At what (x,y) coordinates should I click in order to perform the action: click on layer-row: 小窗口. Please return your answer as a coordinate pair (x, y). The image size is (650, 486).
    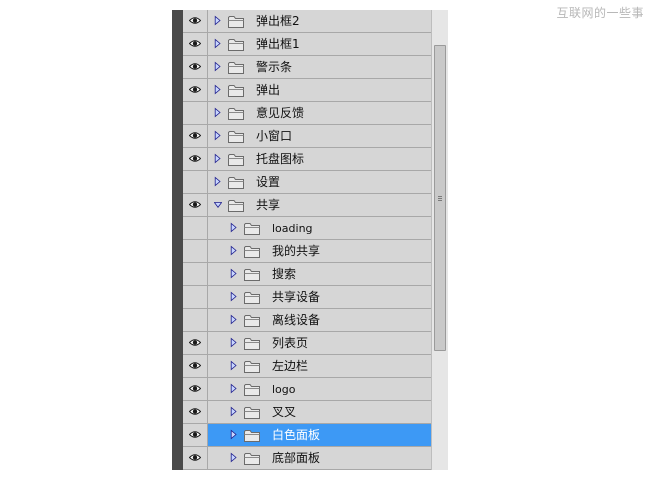
    Looking at the image, I should click on (307, 136).